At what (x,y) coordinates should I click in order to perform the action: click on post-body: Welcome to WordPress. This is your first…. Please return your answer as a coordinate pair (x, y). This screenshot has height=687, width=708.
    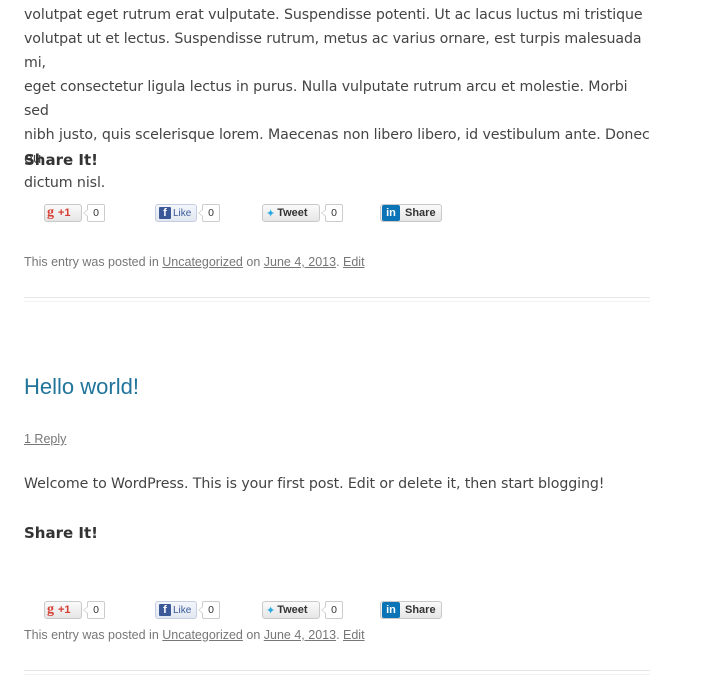
    Looking at the image, I should click on (314, 484).